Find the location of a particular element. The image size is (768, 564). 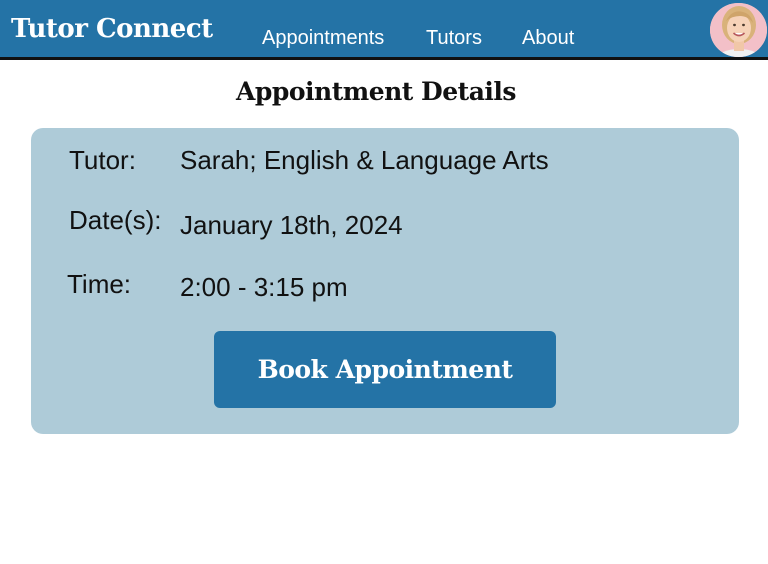

brand-logo: Tutor Connect is located at coordinates (112, 29).